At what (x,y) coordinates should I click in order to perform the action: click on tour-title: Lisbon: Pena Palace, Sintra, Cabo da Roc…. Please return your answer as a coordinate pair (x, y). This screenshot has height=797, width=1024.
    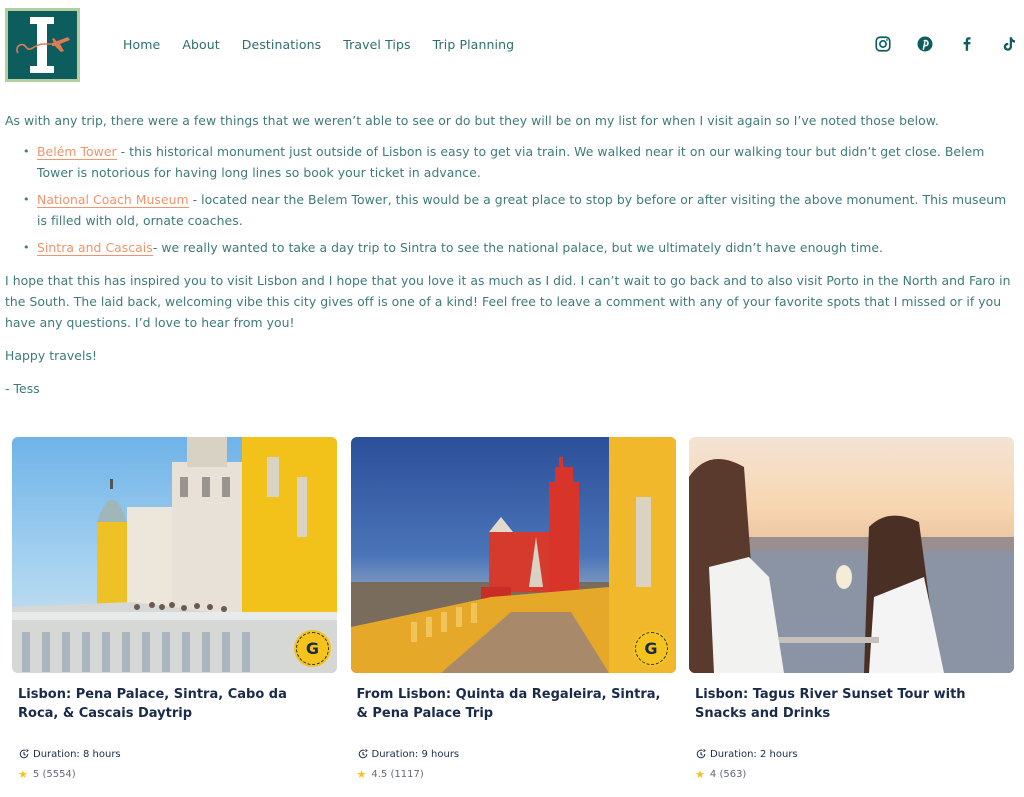
    Looking at the image, I should click on (174, 710).